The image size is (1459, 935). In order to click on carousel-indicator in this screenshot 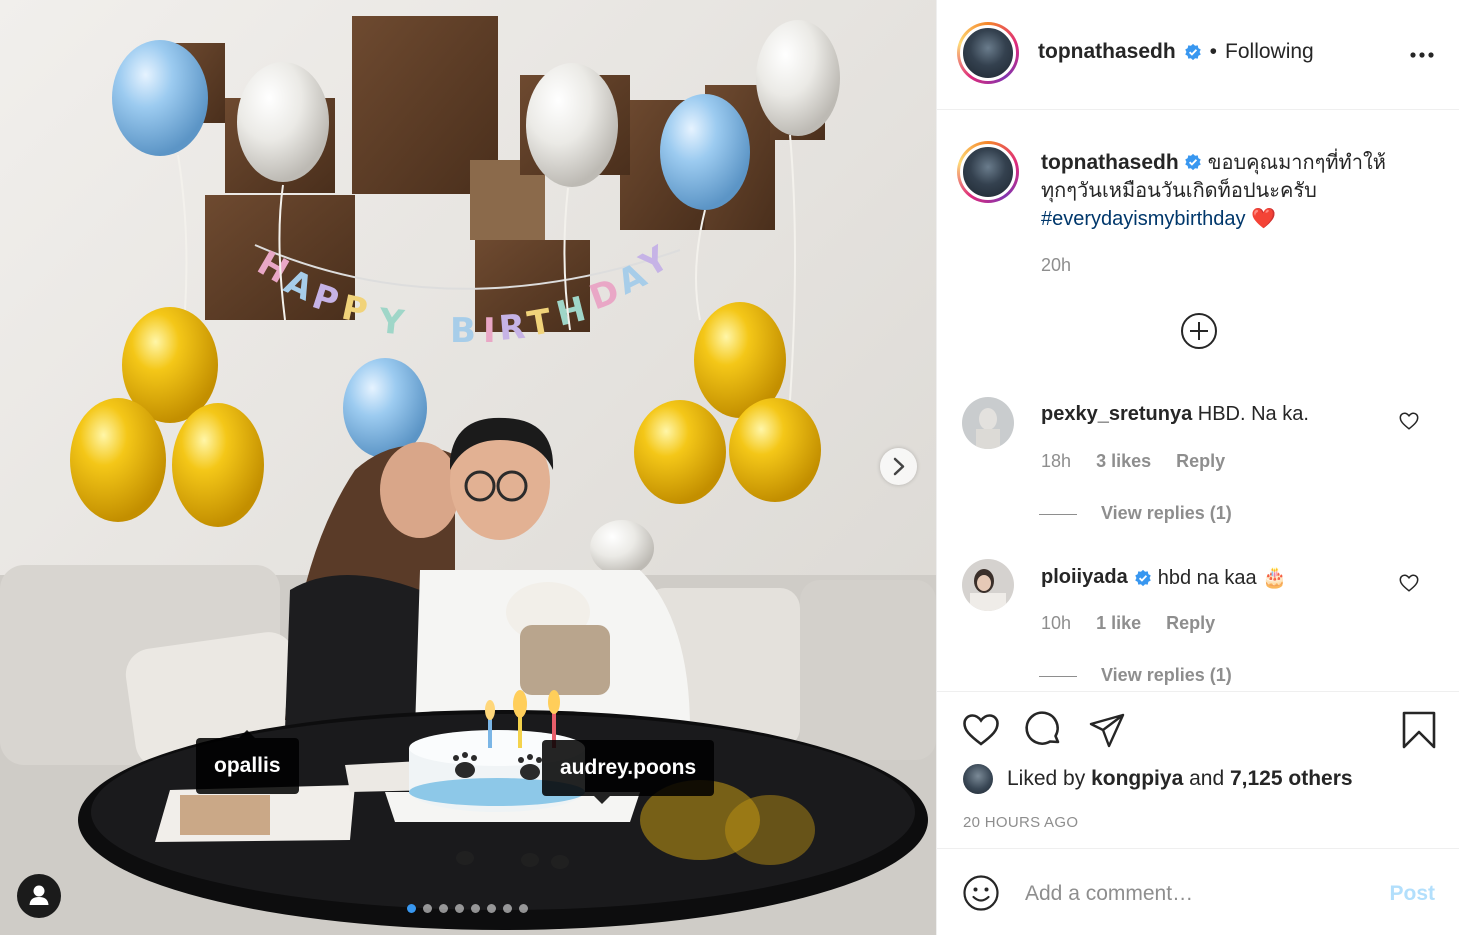, I will do `click(467, 908)`.